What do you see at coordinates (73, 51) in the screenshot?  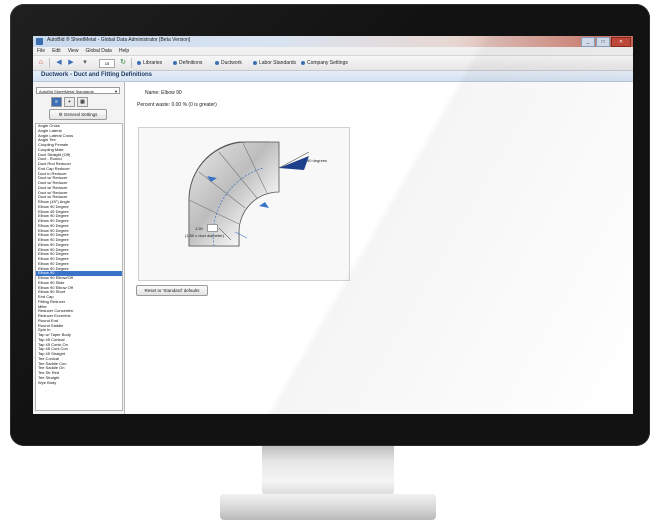 I see `menu-view: View` at bounding box center [73, 51].